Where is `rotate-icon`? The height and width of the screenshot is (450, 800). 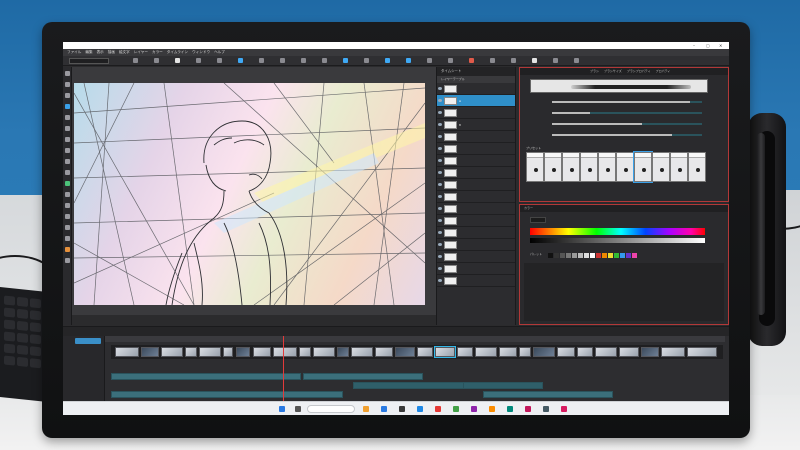 rotate-icon is located at coordinates (67, 227).